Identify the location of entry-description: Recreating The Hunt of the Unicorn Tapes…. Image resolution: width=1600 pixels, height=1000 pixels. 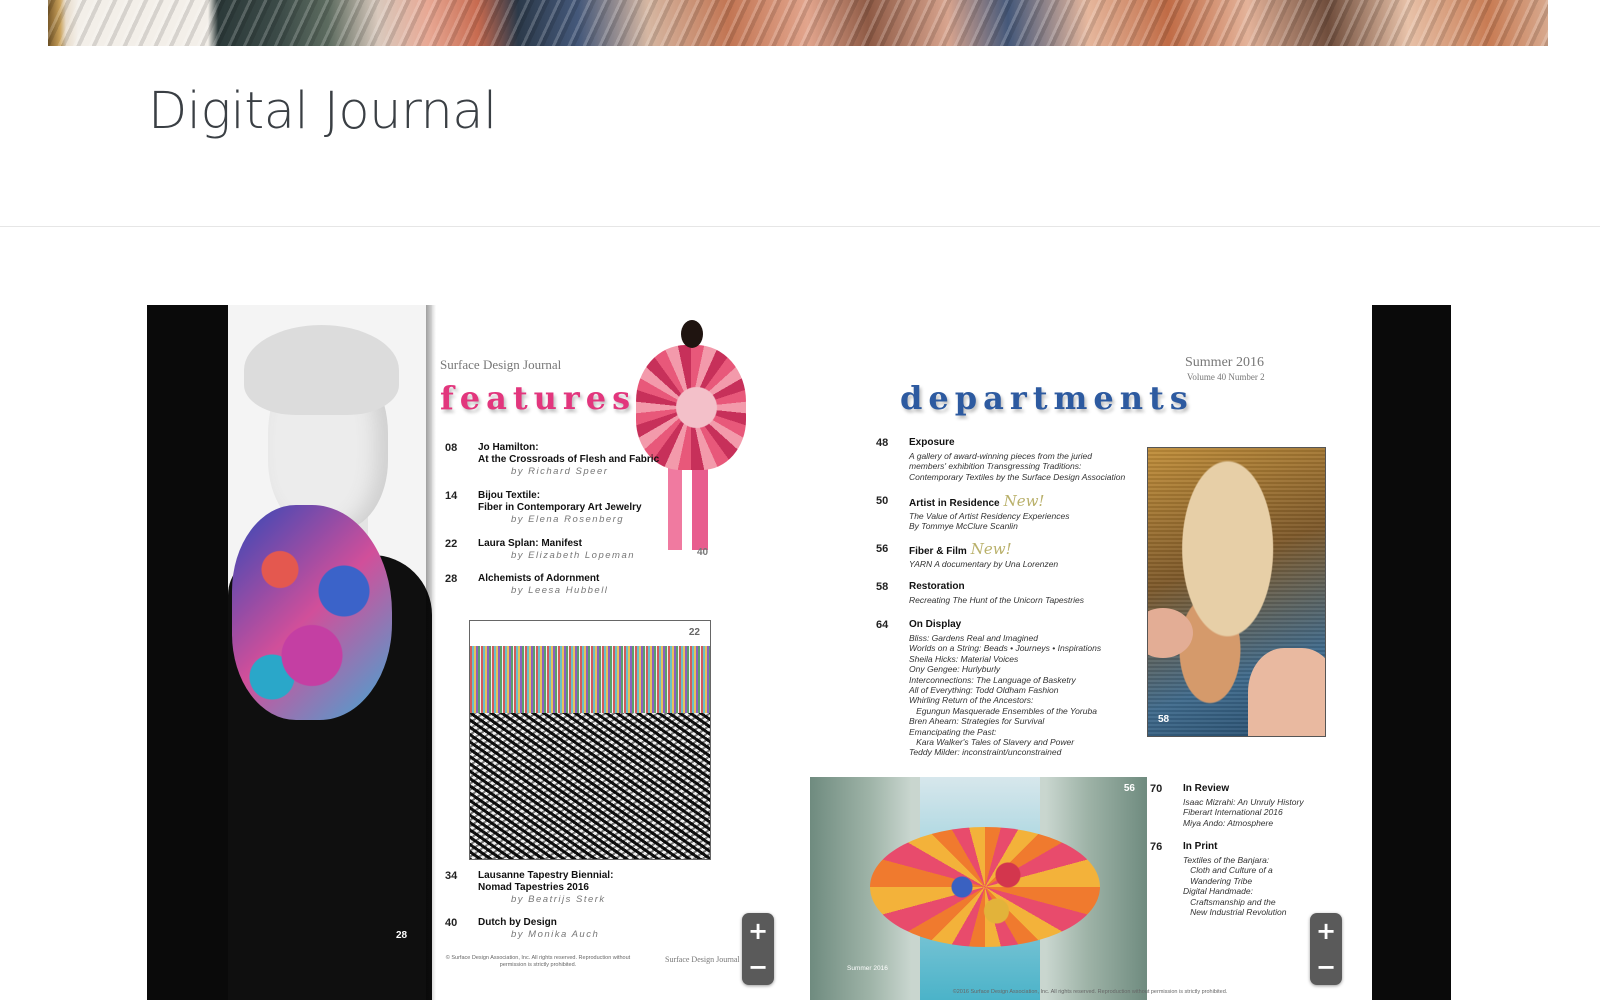
(996, 600).